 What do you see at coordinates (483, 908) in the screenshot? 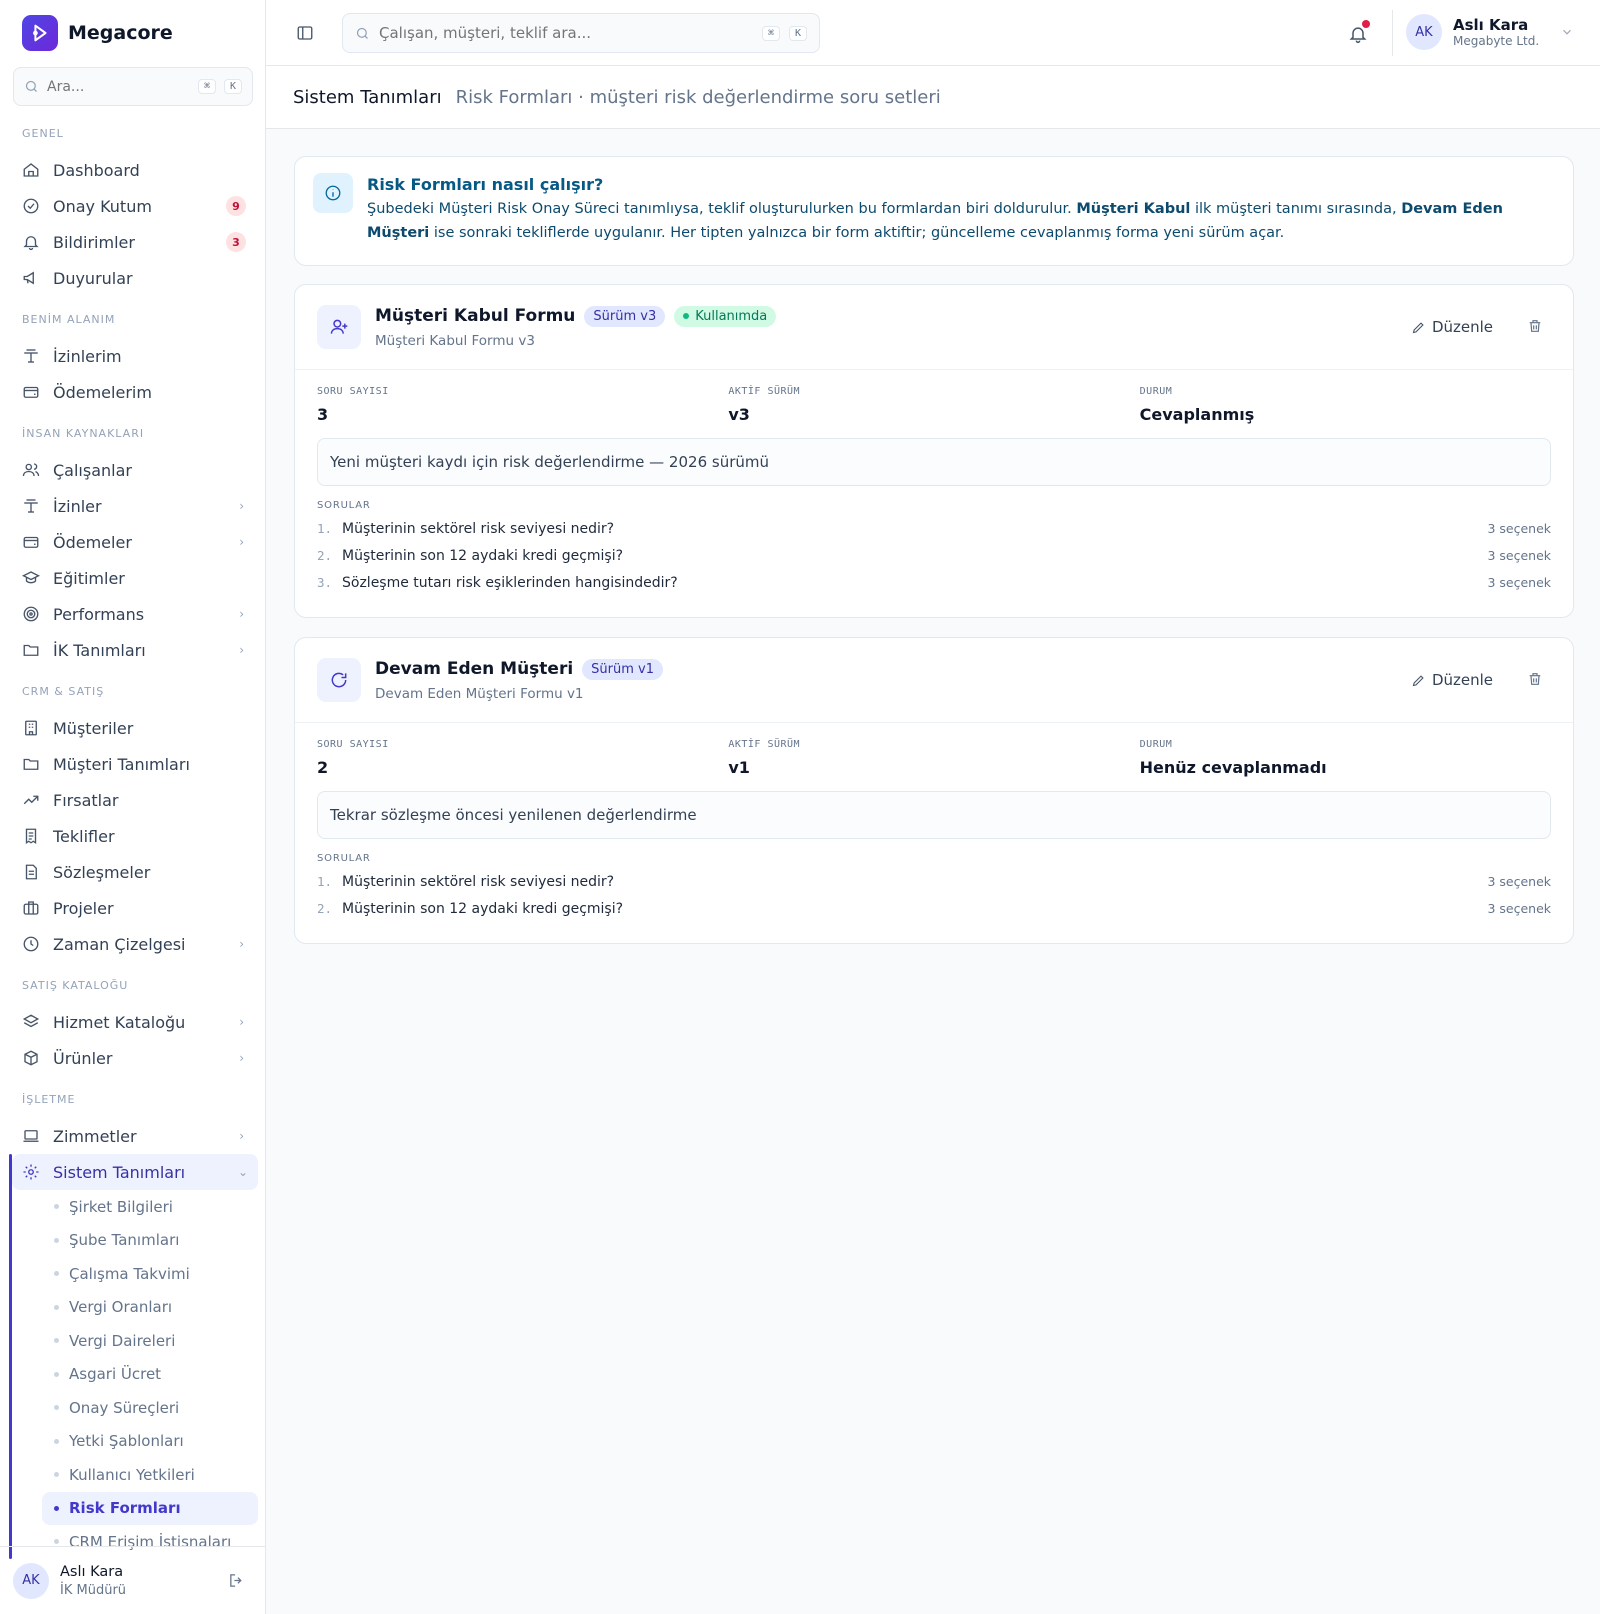
I see `question-text: Müşterinin son 12 aydaki kredi geçmişi?` at bounding box center [483, 908].